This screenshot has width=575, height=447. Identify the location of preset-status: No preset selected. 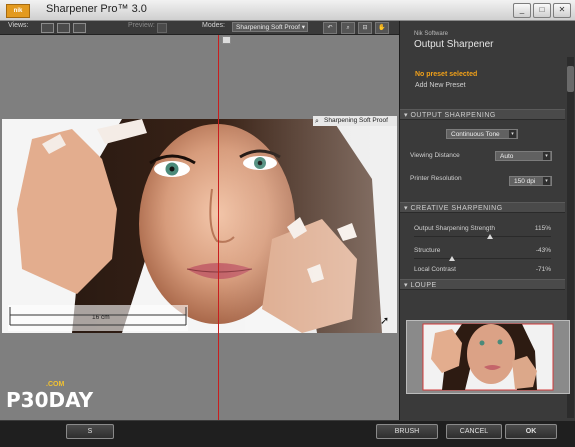
(446, 74).